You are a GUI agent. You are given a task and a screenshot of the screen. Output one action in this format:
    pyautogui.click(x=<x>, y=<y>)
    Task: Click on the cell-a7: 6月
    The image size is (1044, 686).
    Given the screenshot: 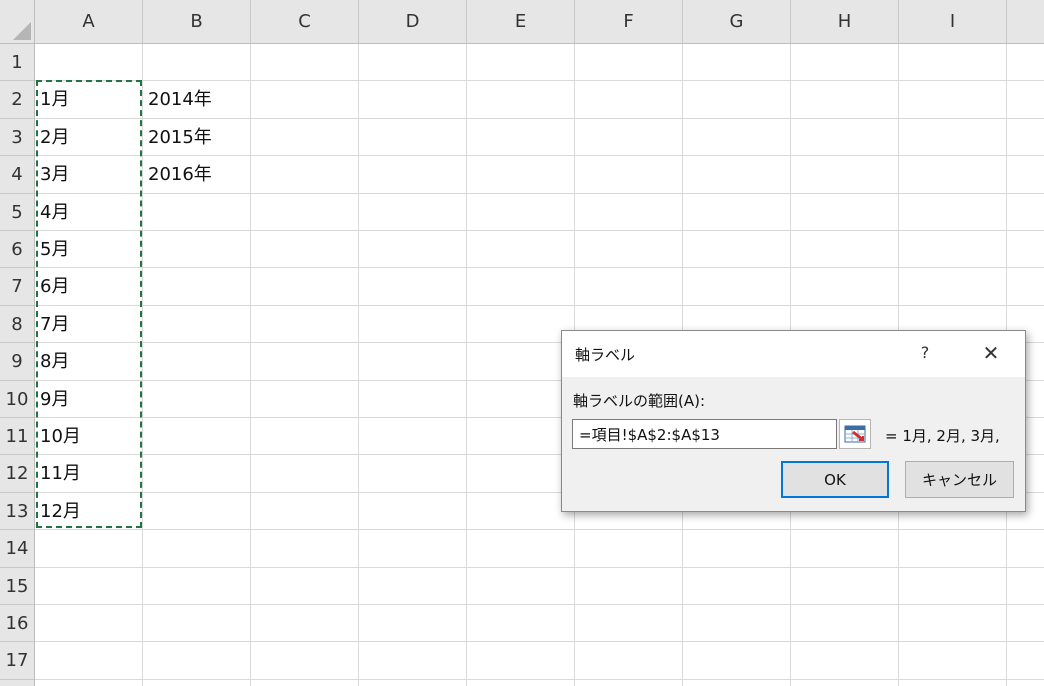 What is the action you would take?
    pyautogui.click(x=54, y=286)
    